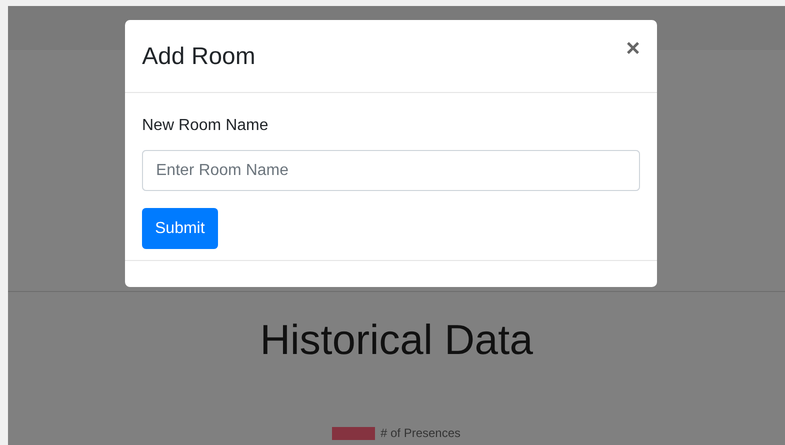 The width and height of the screenshot is (785, 445). Describe the element at coordinates (420, 433) in the screenshot. I see `legend-label: # of Presences` at that location.